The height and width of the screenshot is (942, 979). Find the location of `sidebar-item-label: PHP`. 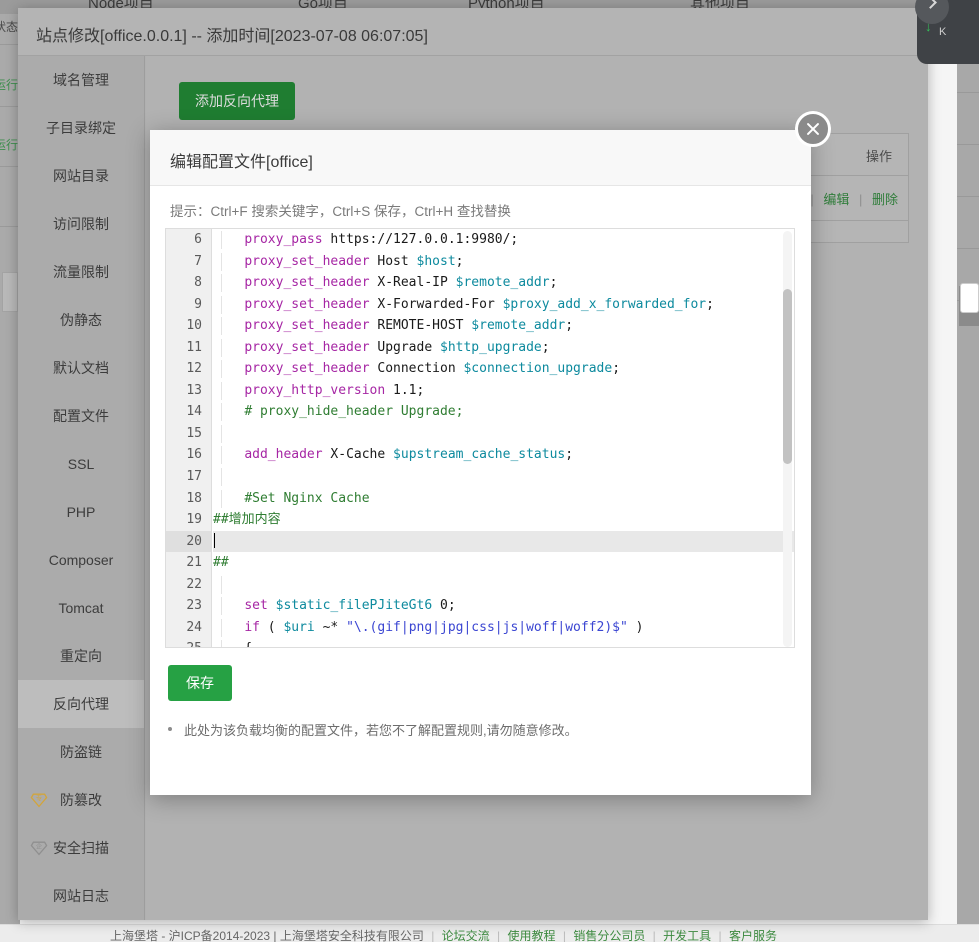

sidebar-item-label: PHP is located at coordinates (81, 512).